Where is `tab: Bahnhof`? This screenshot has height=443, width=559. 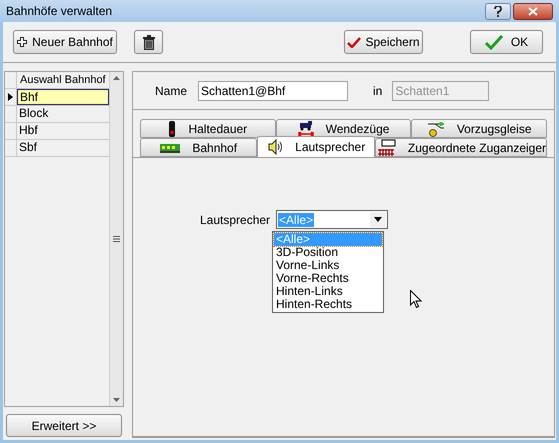 tab: Bahnhof is located at coordinates (199, 147).